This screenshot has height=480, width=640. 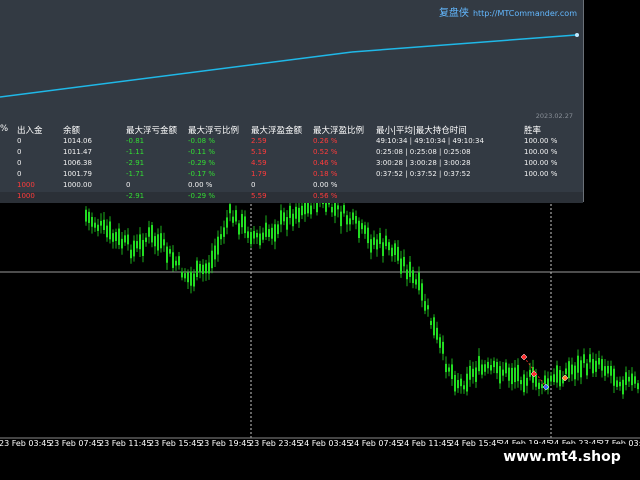 What do you see at coordinates (201, 196) in the screenshot?
I see `summary-fl_pct: -0.29 %` at bounding box center [201, 196].